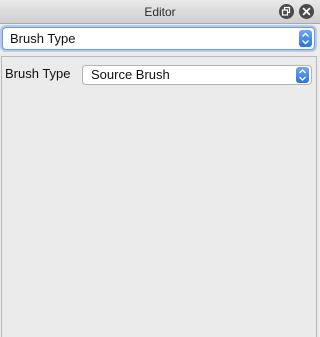 This screenshot has width=320, height=337. What do you see at coordinates (197, 75) in the screenshot?
I see `brush-type-select: Source Brush` at bounding box center [197, 75].